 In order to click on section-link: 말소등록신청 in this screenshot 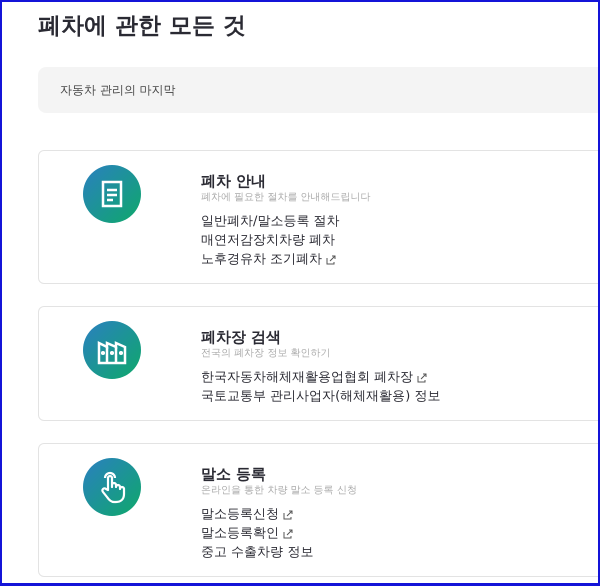, I will do `click(240, 514)`.